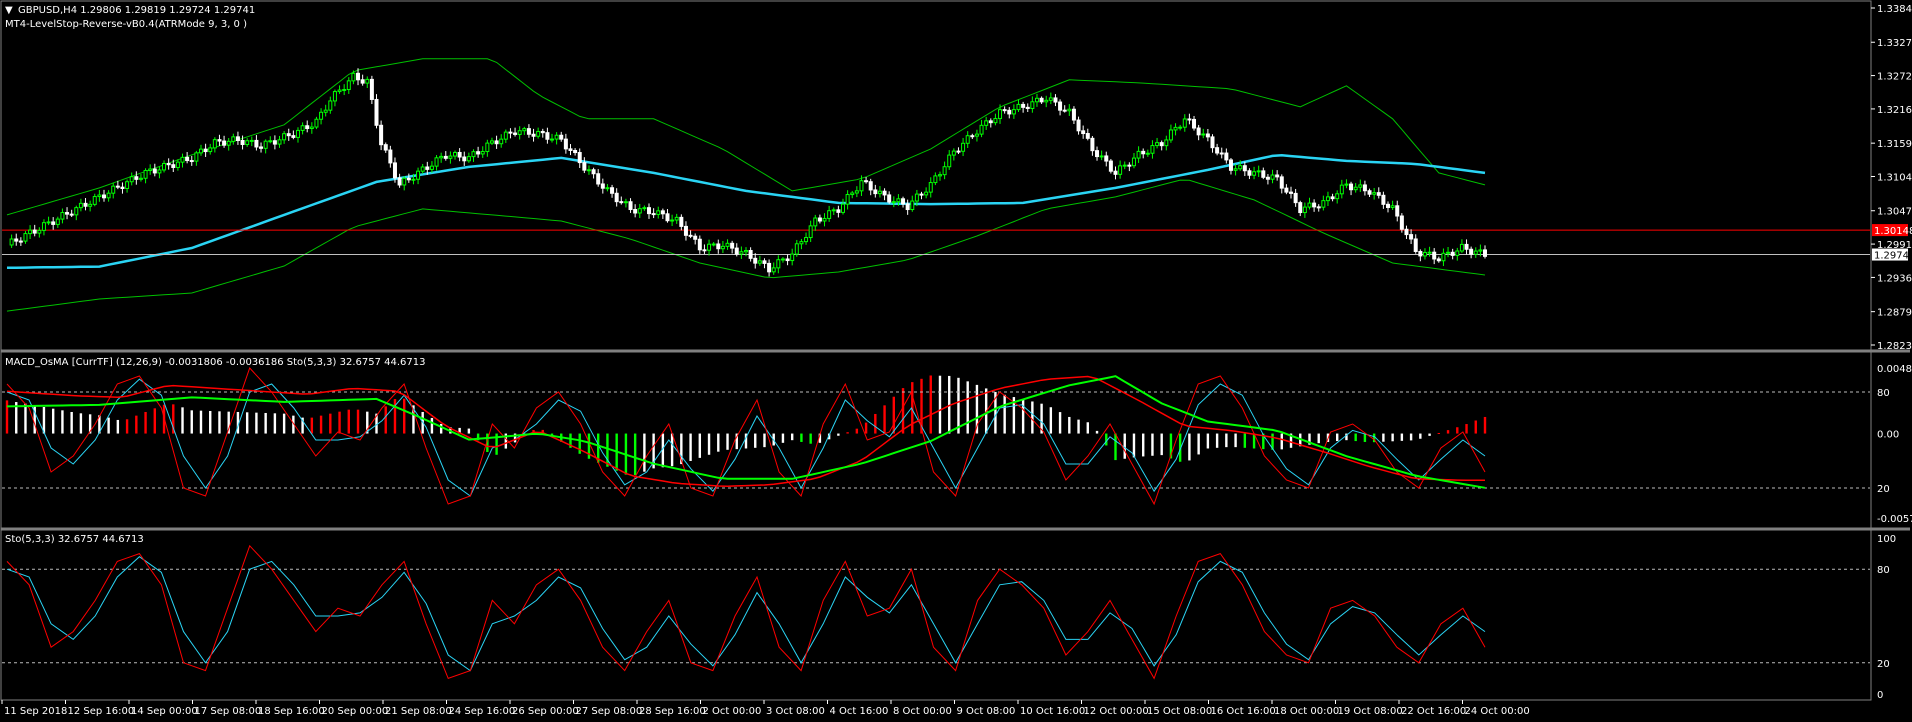  I want to click on last-price-label: 1.29741, so click(1893, 256).